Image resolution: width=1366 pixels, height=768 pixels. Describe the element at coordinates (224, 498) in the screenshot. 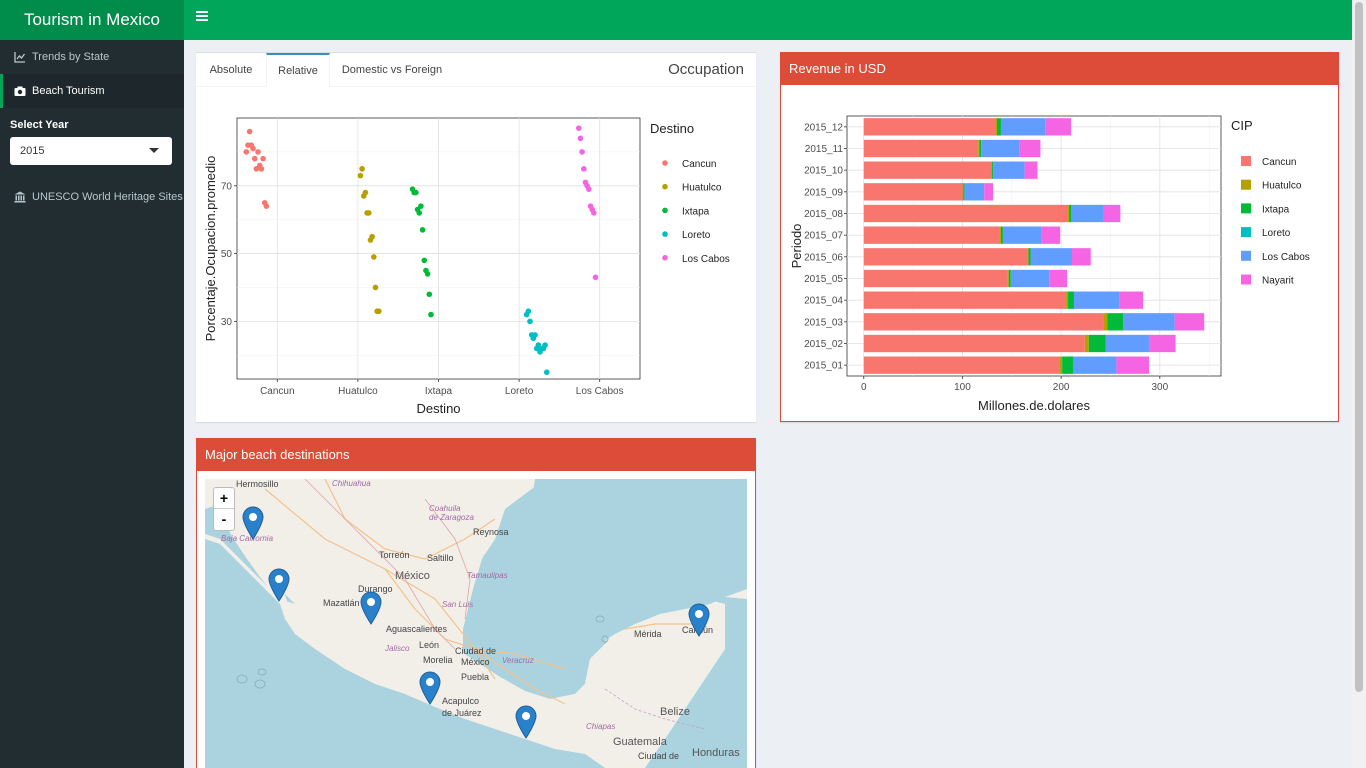

I see `zoom-in-button: +` at that location.